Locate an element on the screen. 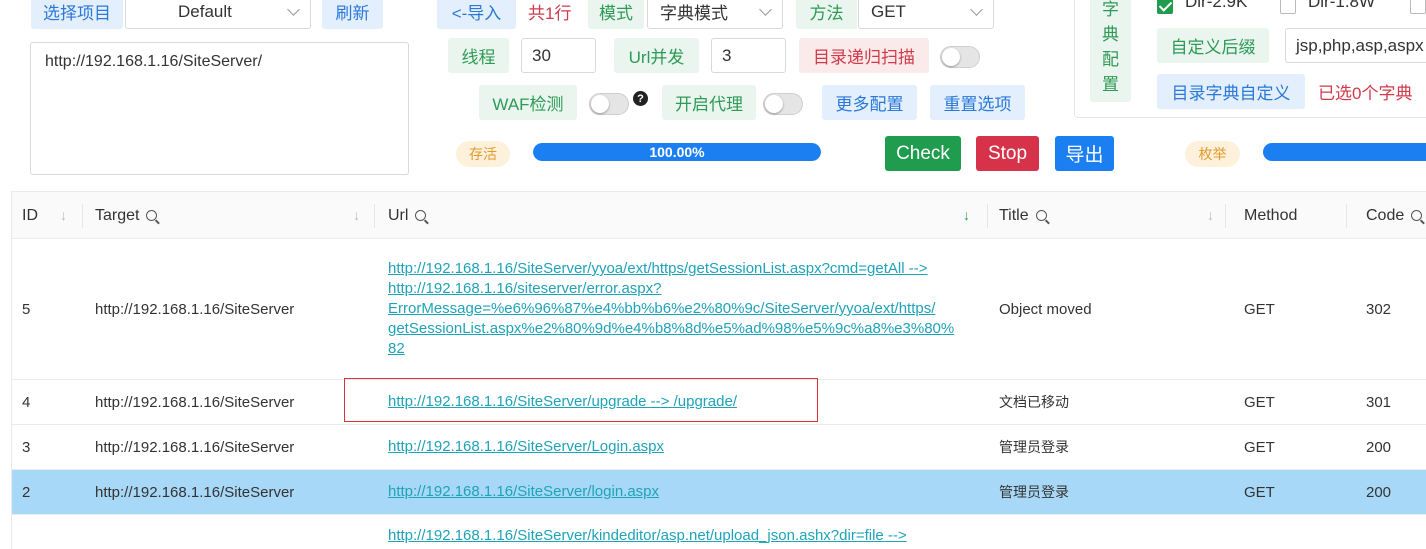  header-title-text: Title is located at coordinates (1014, 215).